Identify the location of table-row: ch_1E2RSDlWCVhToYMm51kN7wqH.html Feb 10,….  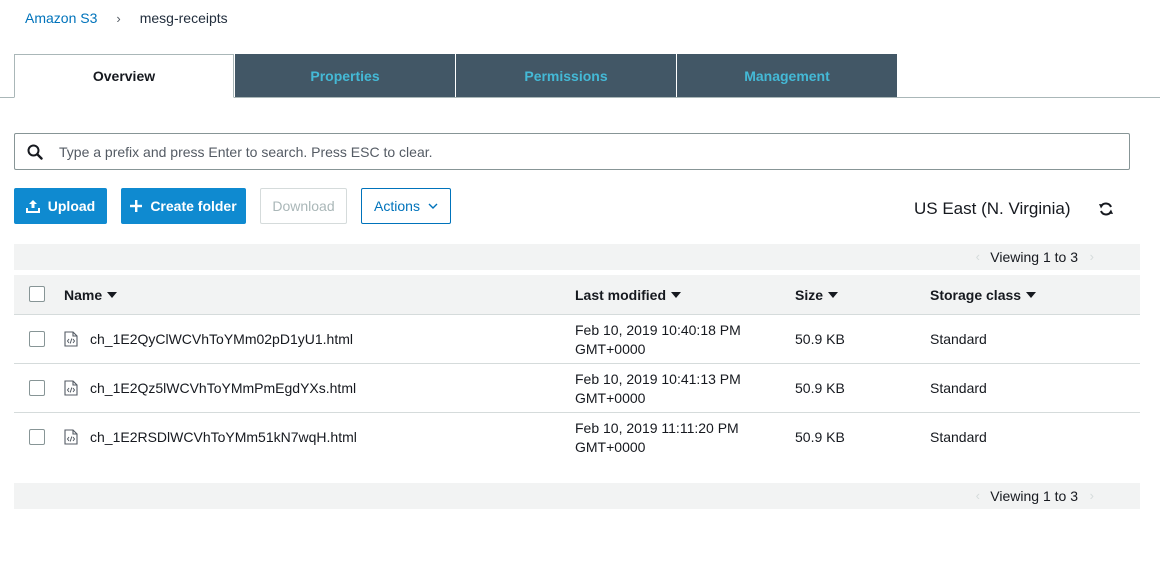
(577, 437).